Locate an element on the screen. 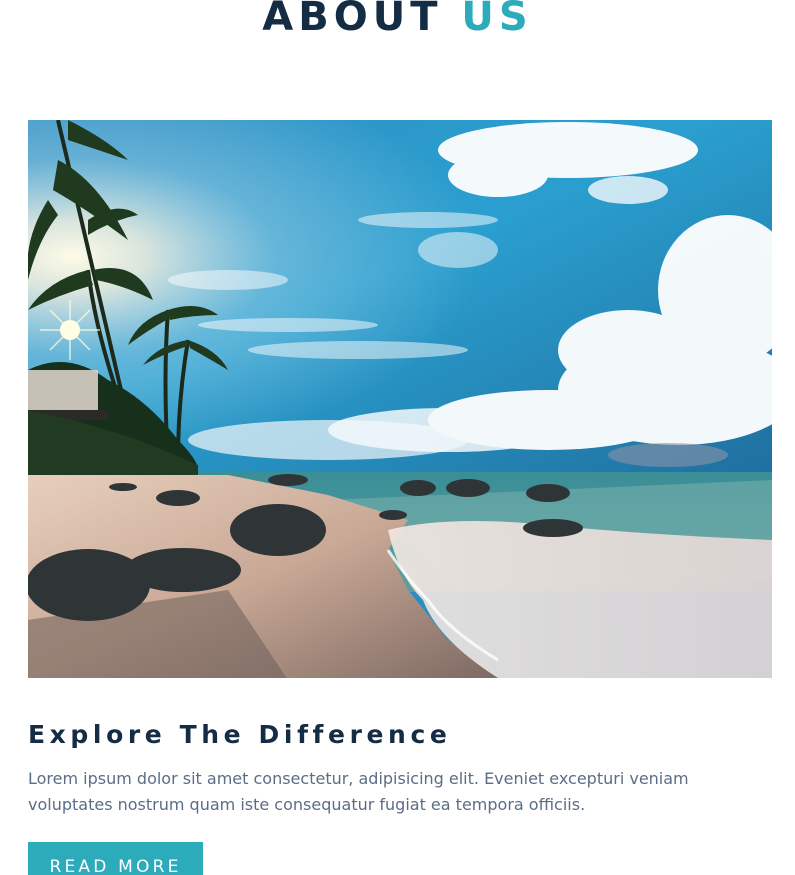 This screenshot has height=875, width=795. read-more-button: READ MORE is located at coordinates (115, 858).